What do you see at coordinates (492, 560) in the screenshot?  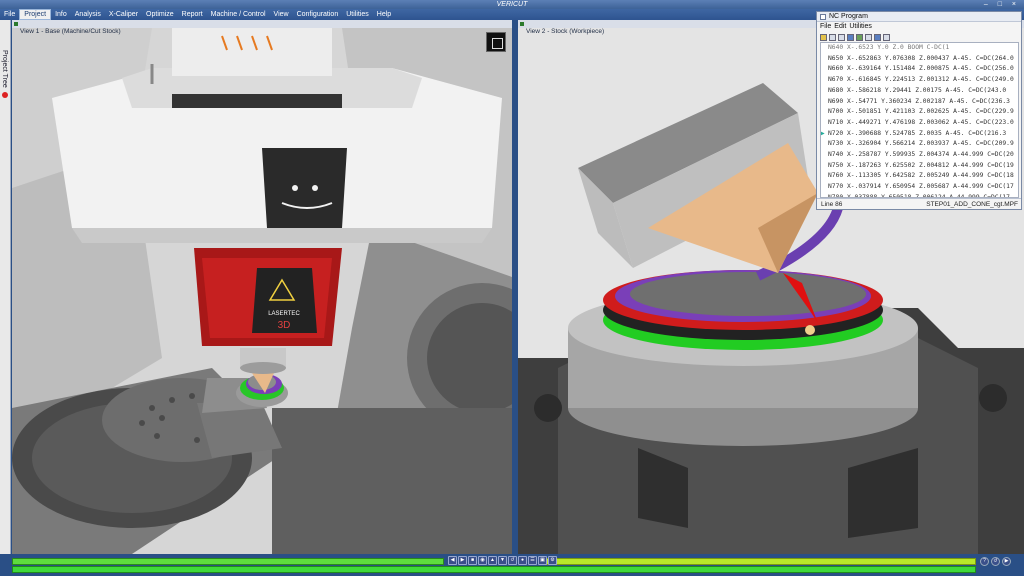 I see `step-up-icon: ▲` at bounding box center [492, 560].